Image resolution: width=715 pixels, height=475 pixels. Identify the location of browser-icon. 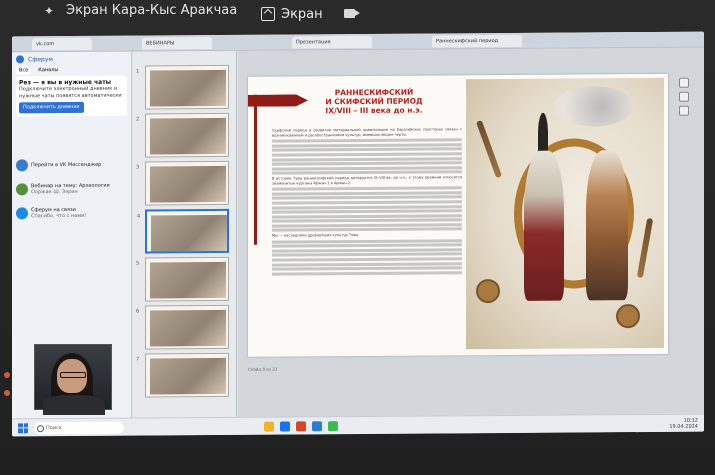
(285, 426).